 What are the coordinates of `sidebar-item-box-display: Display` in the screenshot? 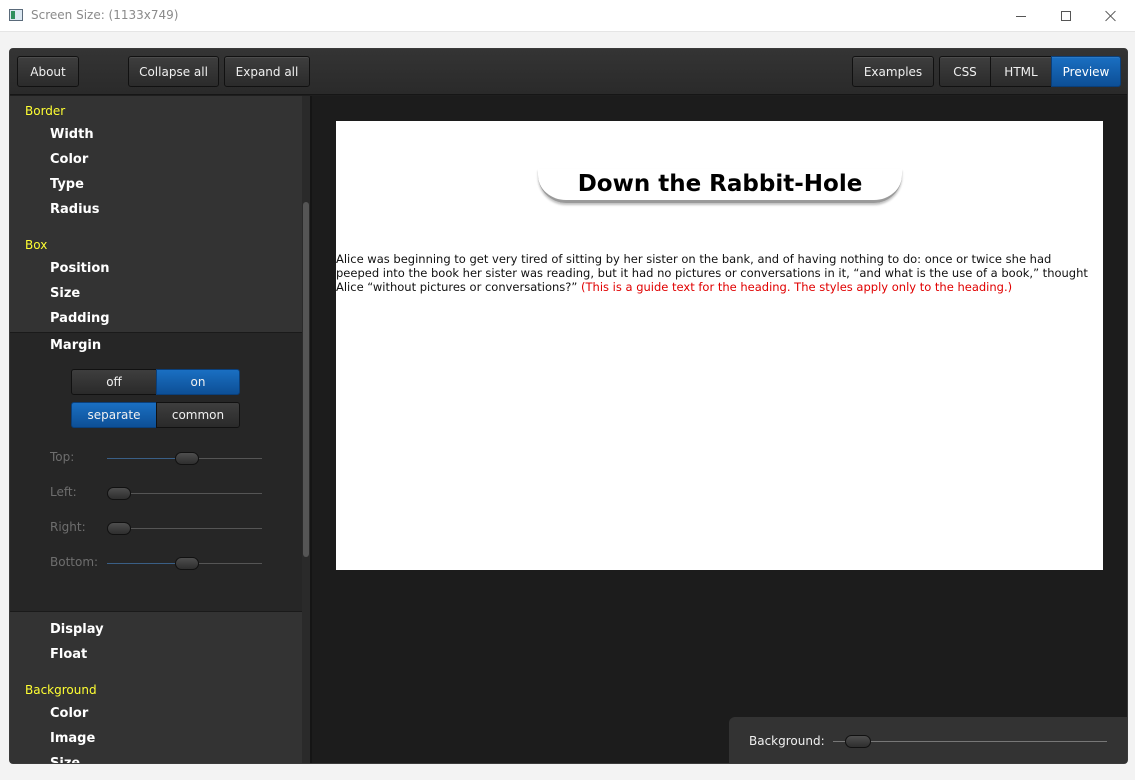 It's located at (77, 629).